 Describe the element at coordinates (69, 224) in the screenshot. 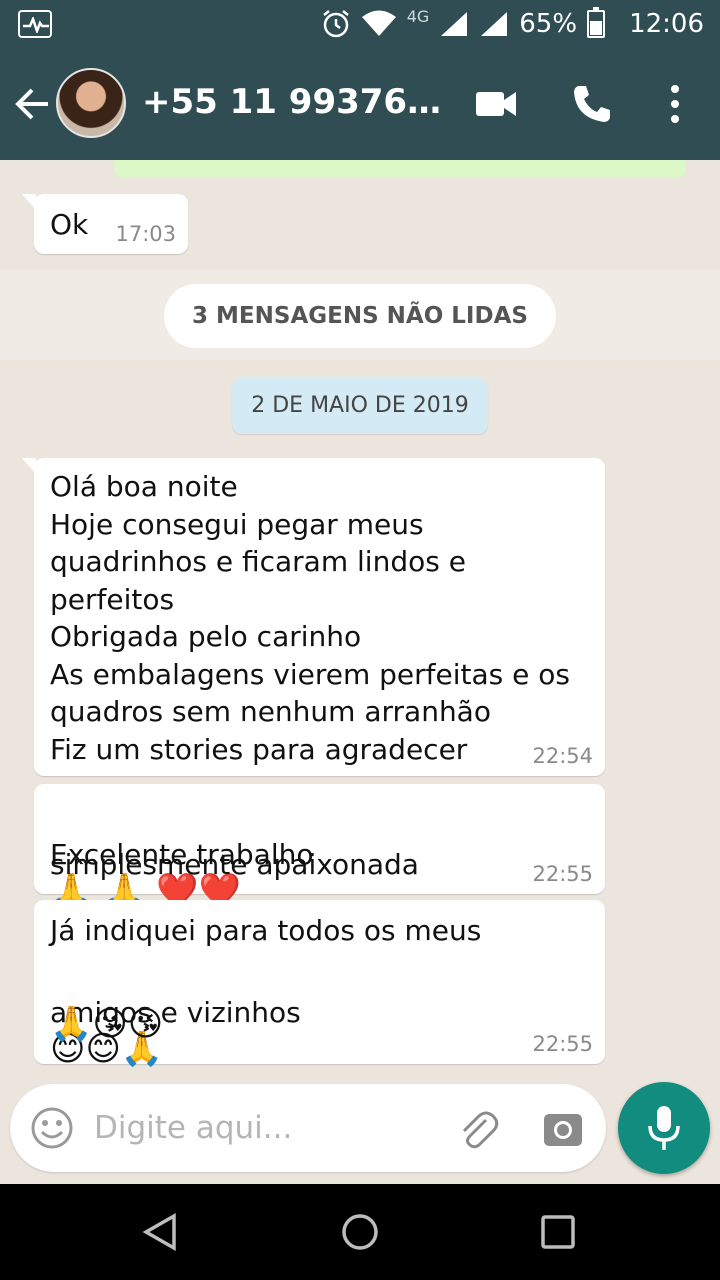

I see `message-text: Ok` at that location.